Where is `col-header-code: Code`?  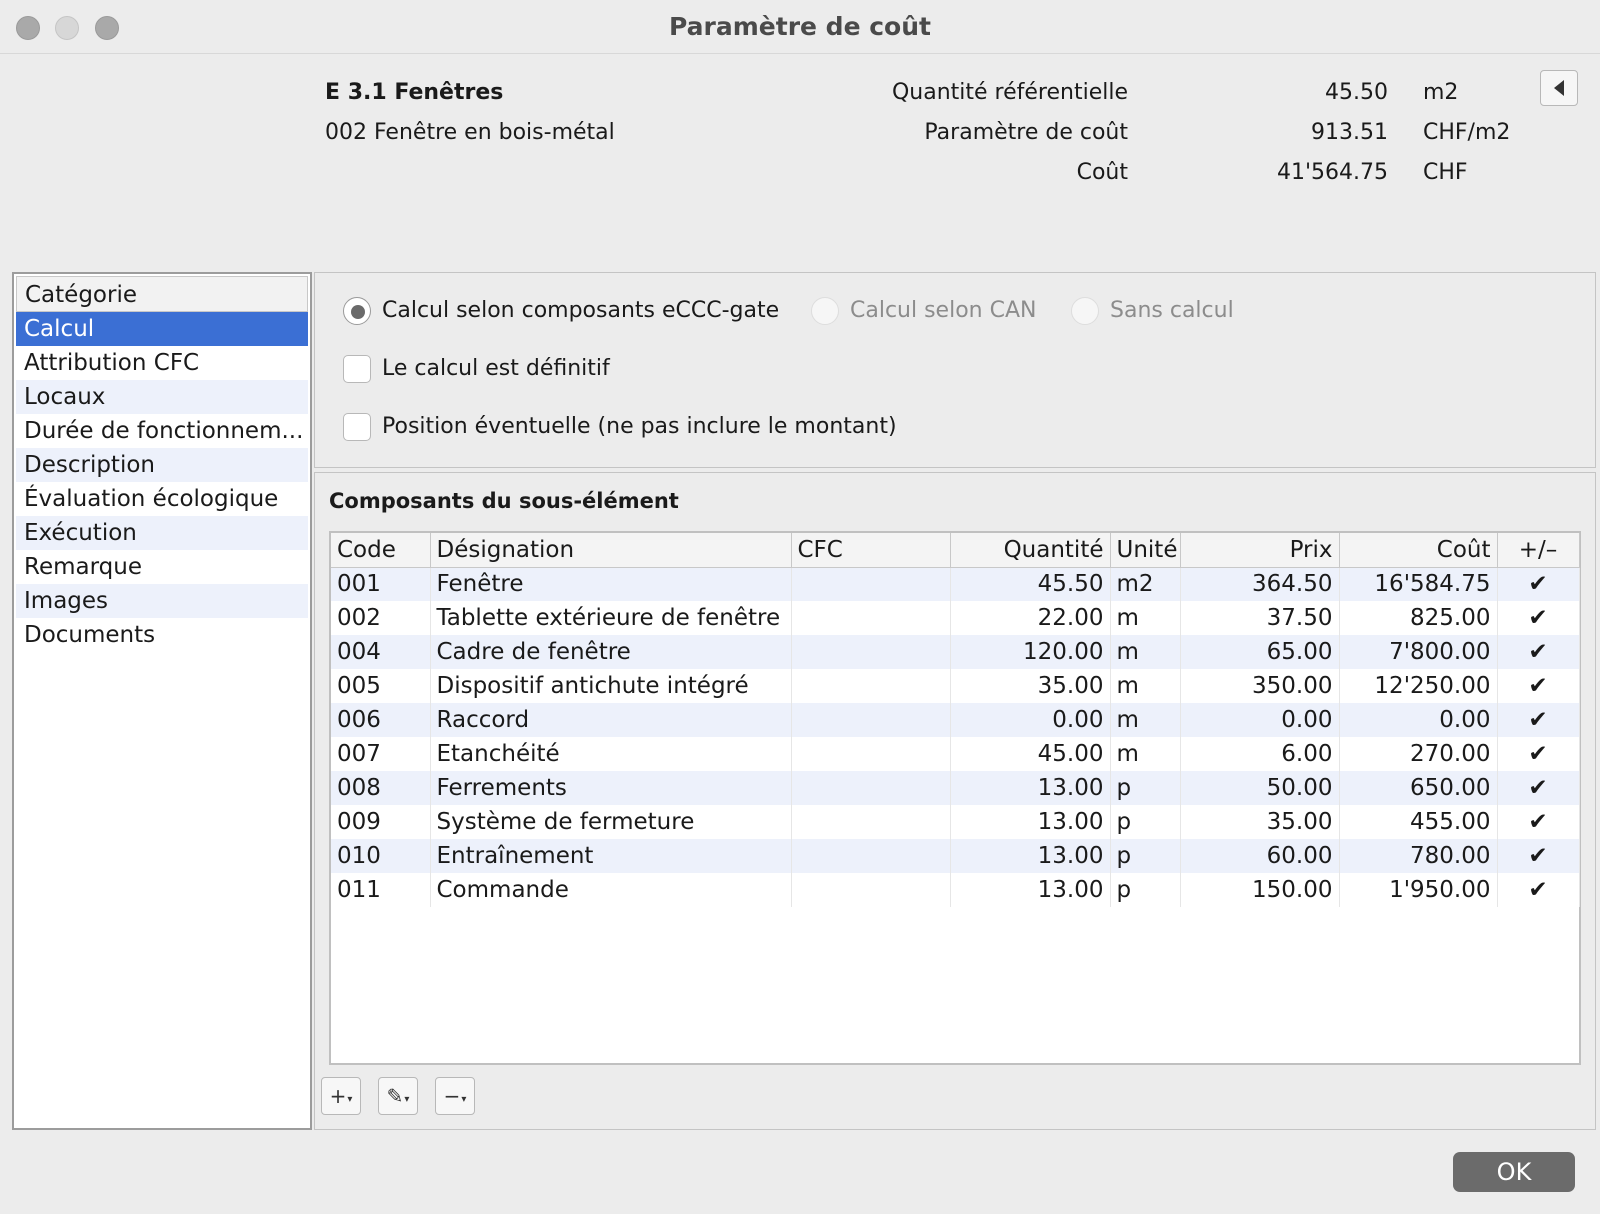
col-header-code: Code is located at coordinates (381, 550).